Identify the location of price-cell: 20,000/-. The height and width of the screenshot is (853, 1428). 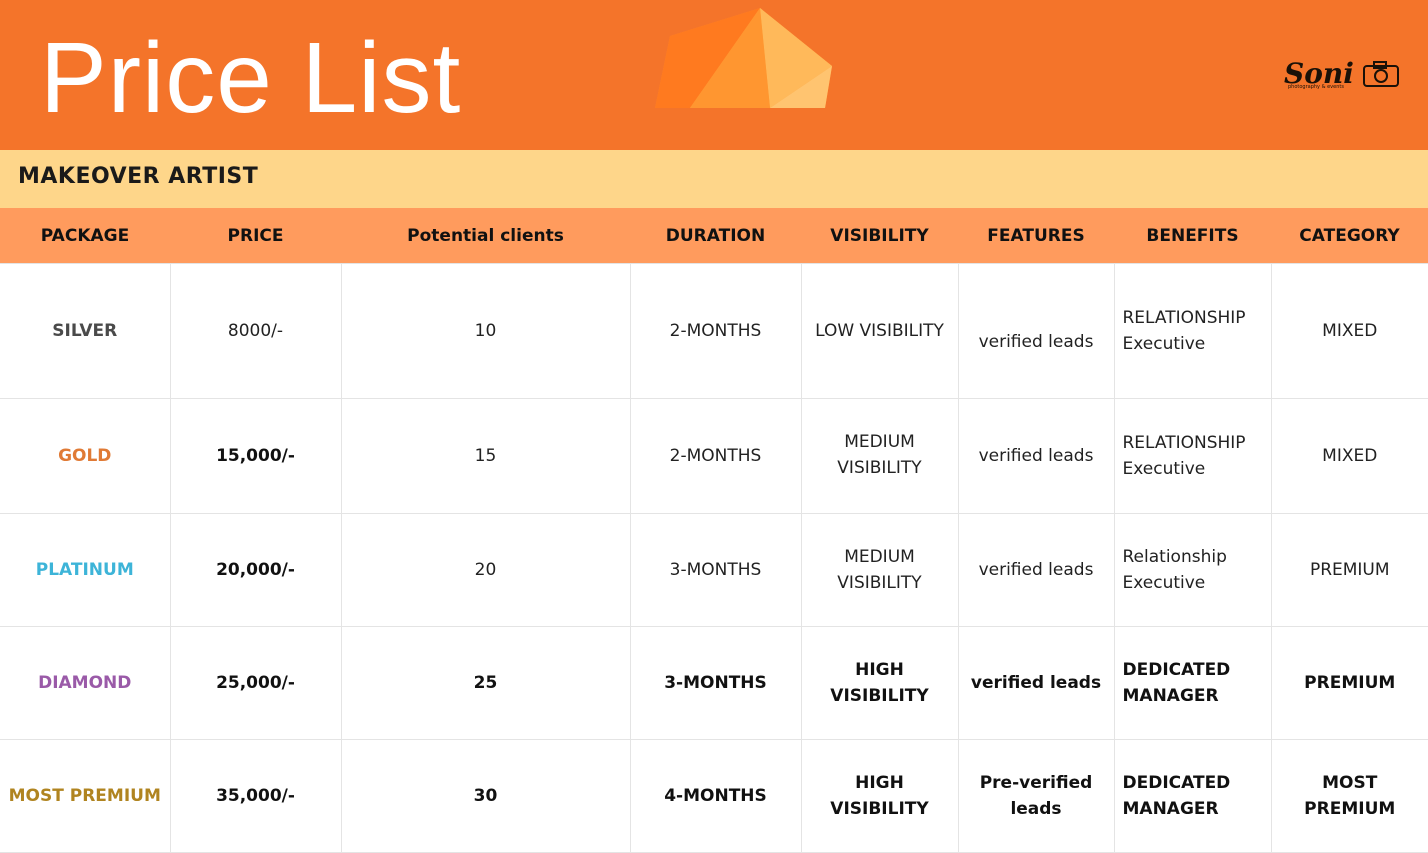
(255, 570).